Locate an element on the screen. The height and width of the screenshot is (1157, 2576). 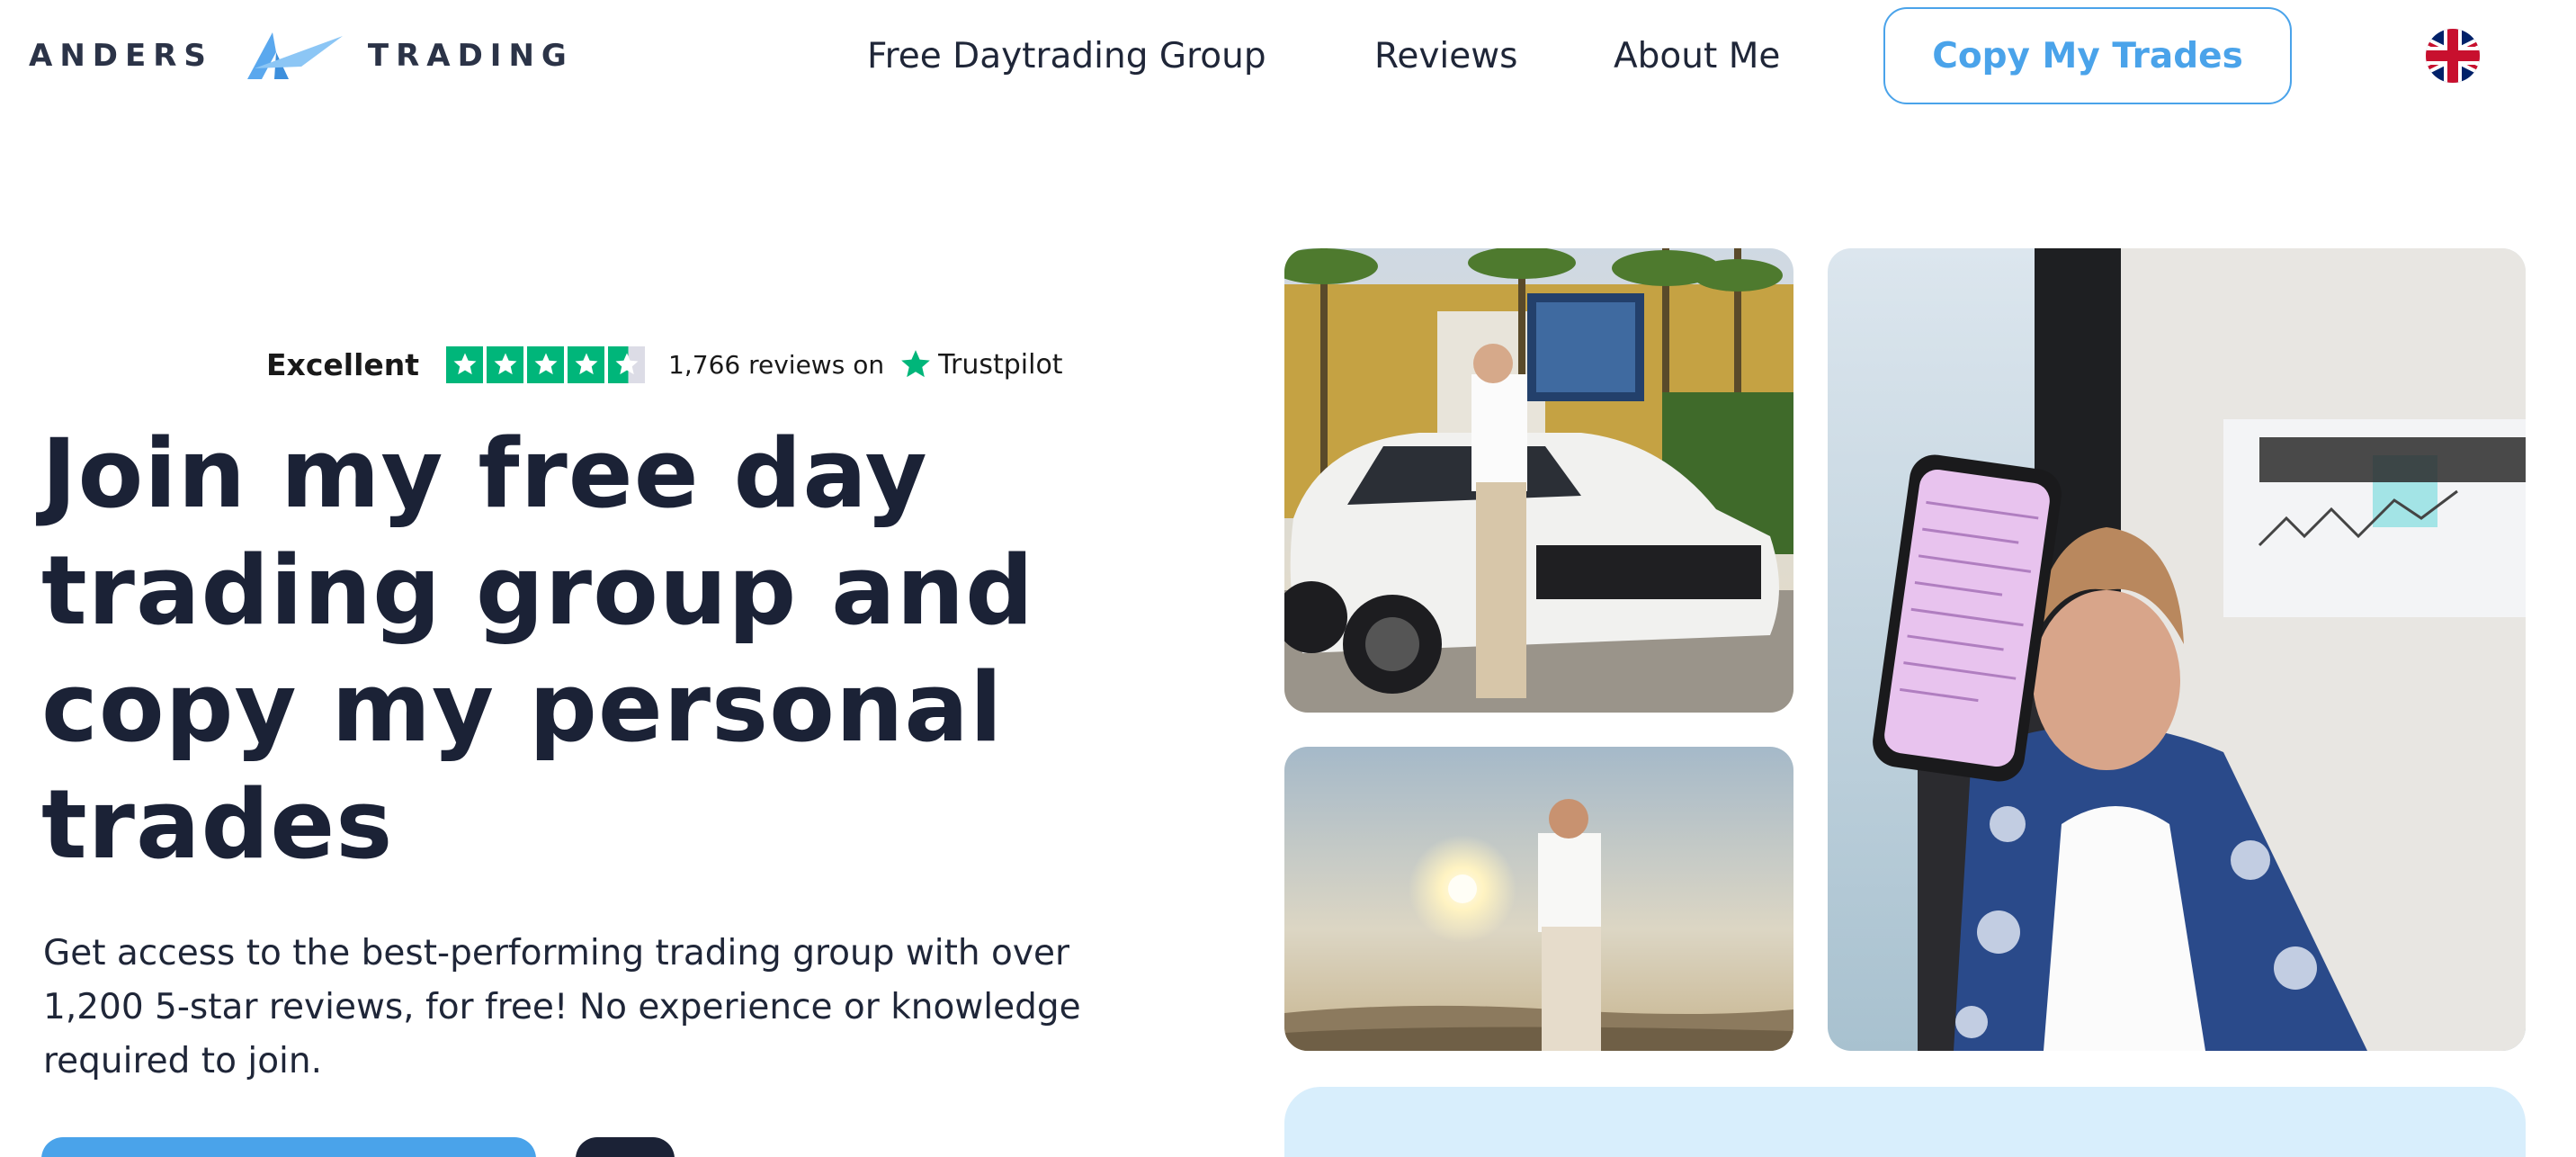
hero-title-line: Join my free day is located at coordinates (484, 473).